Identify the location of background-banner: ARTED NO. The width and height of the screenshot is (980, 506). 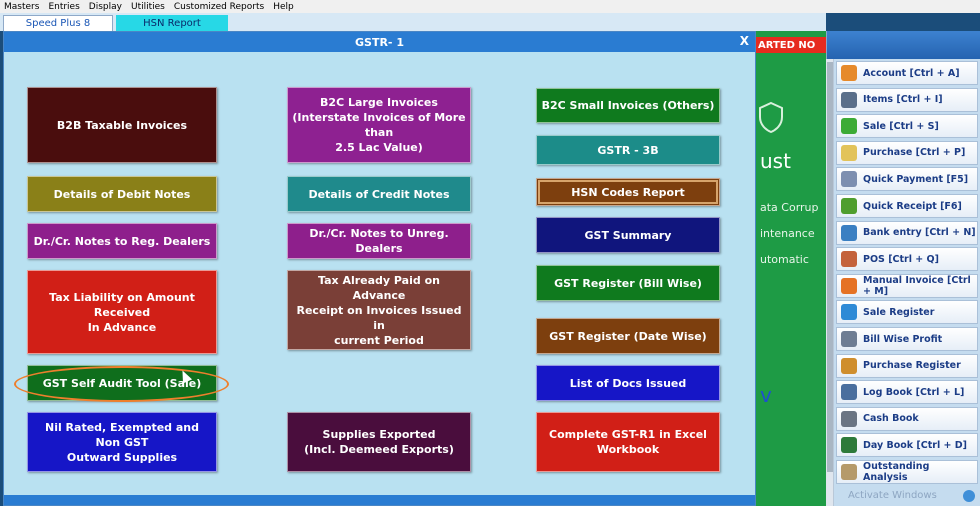
(791, 45).